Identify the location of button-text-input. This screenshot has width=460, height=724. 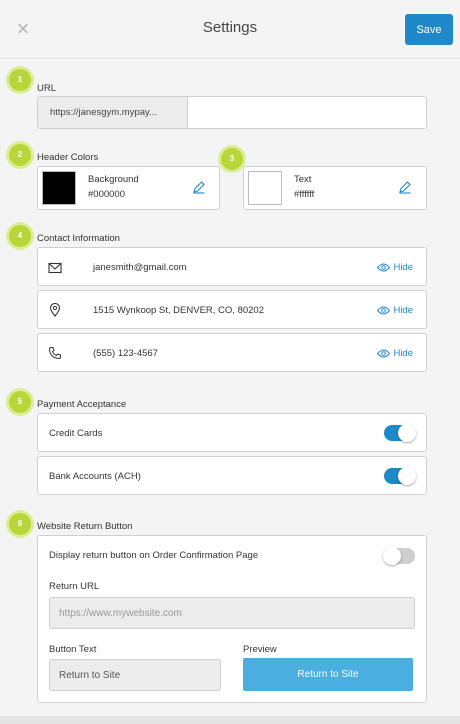
(135, 675).